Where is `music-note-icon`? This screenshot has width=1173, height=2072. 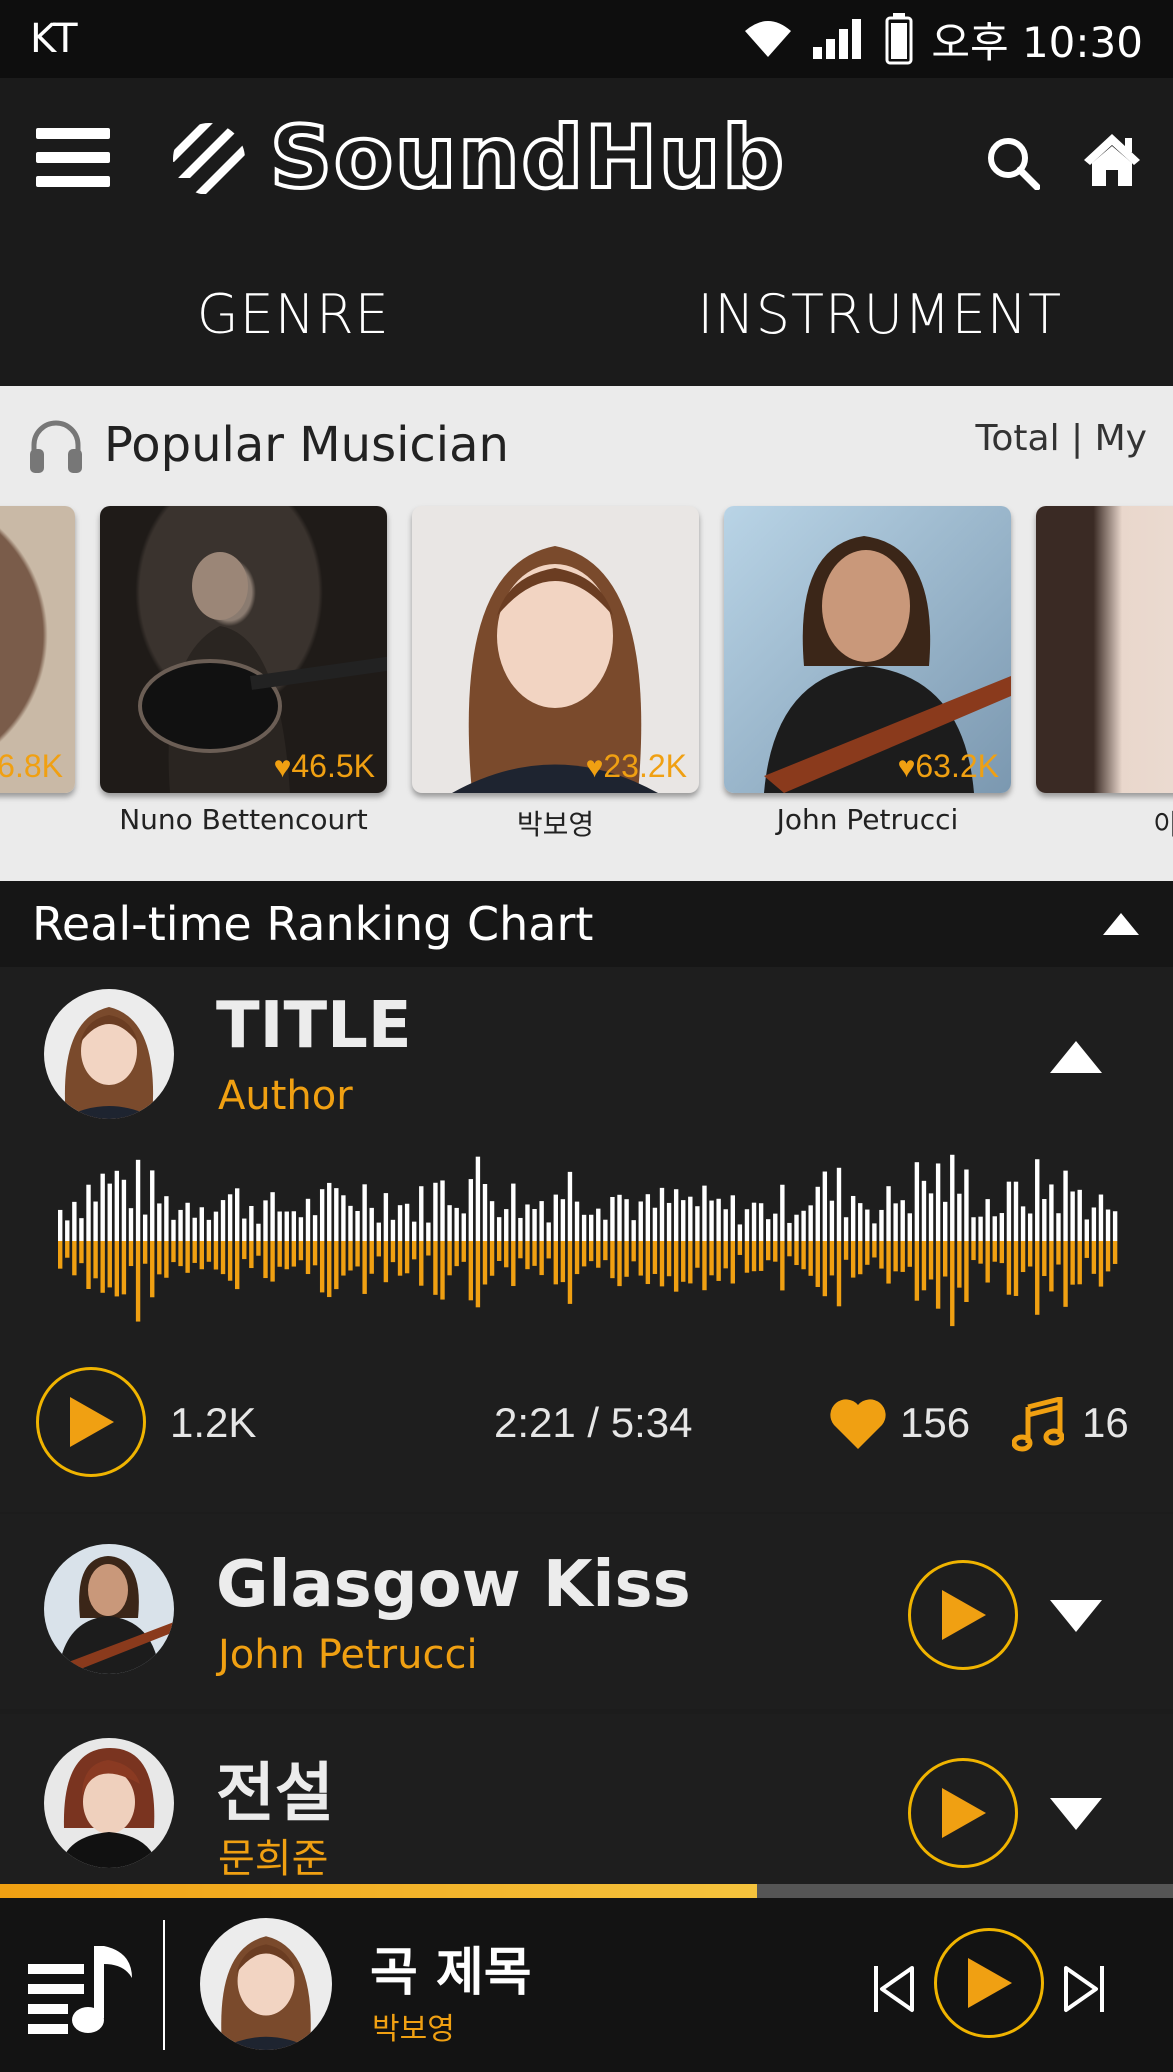 music-note-icon is located at coordinates (1038, 1425).